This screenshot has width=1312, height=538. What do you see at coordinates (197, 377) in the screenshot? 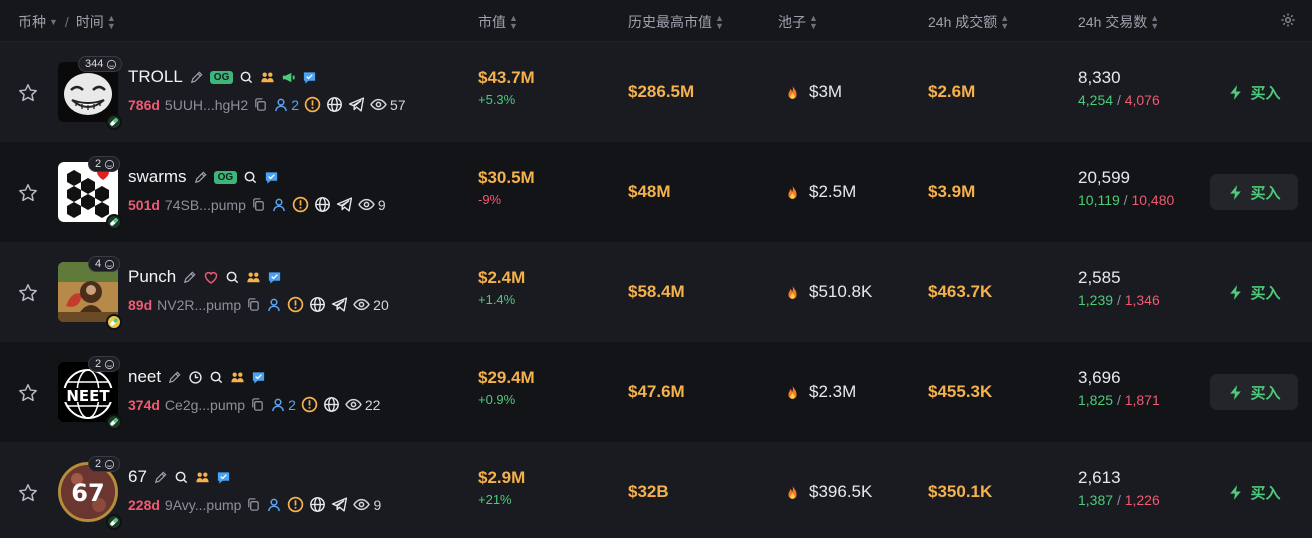
I see `token-name-line: neet` at bounding box center [197, 377].